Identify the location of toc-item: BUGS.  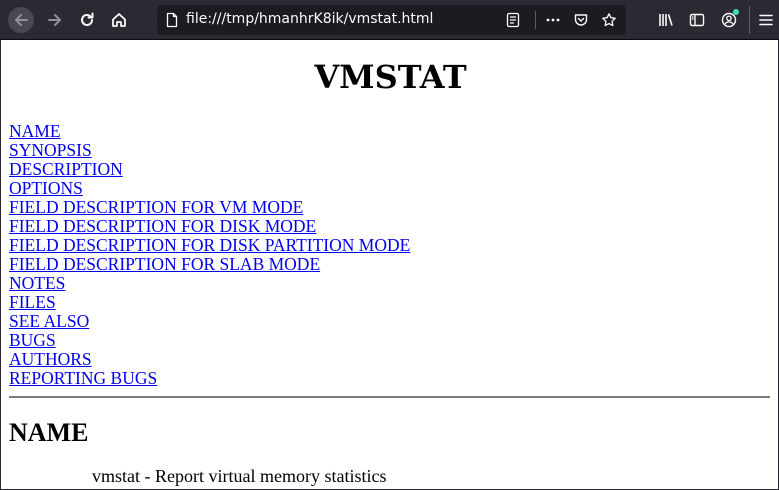
(209, 340).